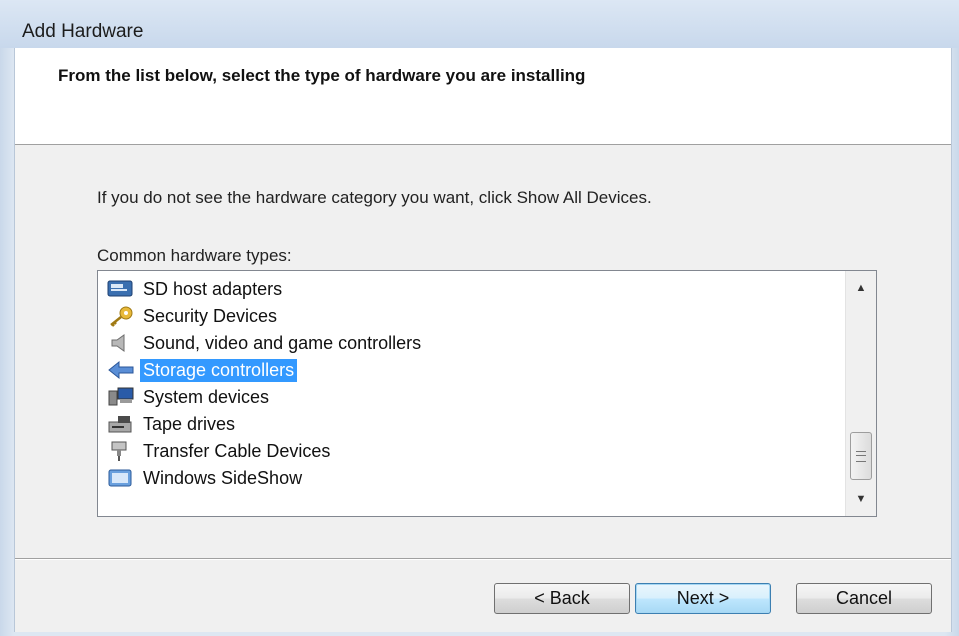 Image resolution: width=959 pixels, height=636 pixels. Describe the element at coordinates (210, 315) in the screenshot. I see `list-item-label: Security Devices` at that location.